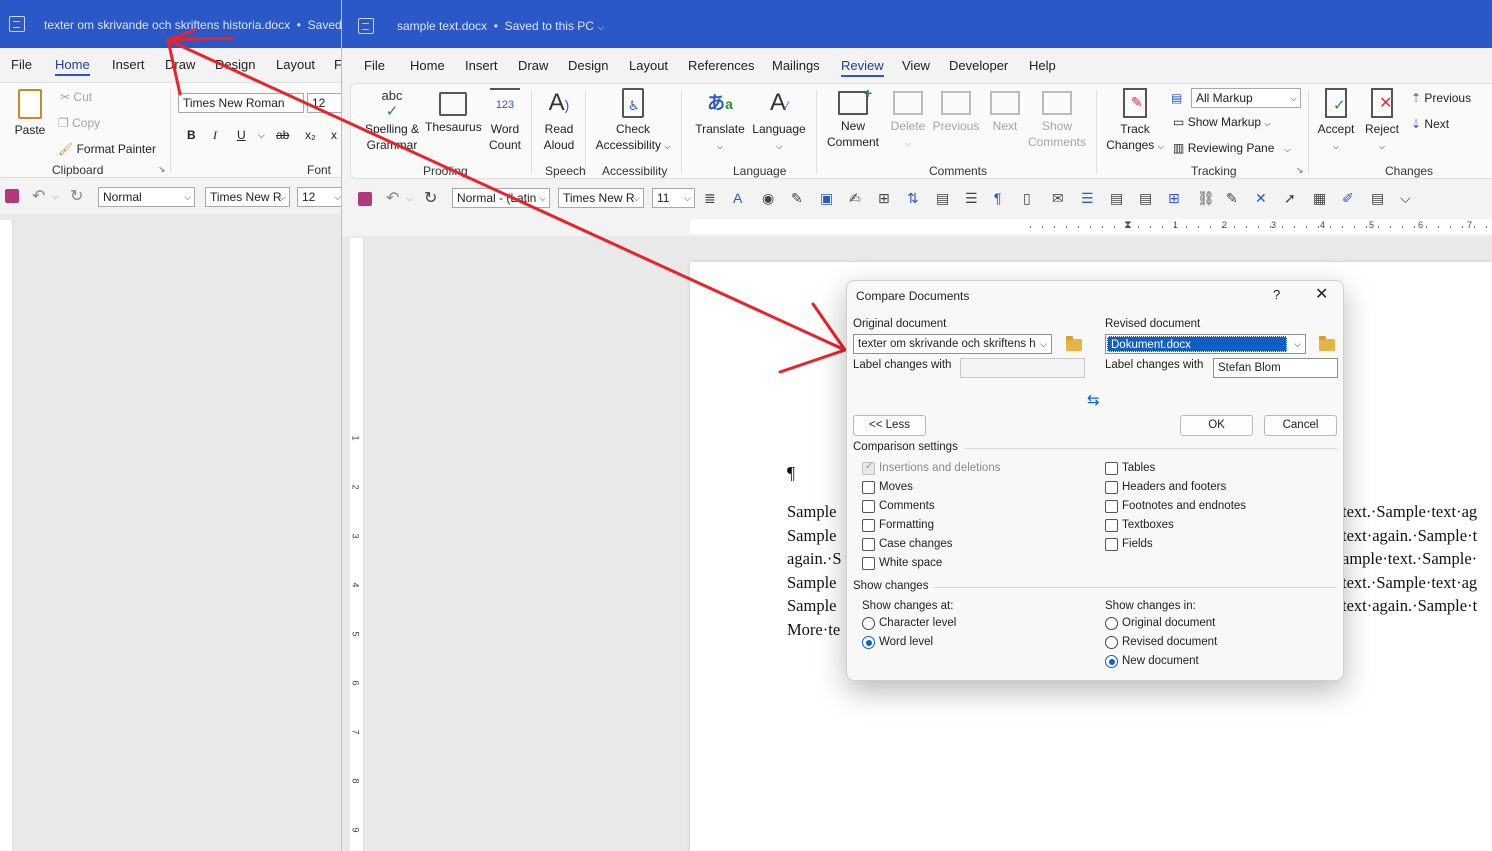  What do you see at coordinates (1111, 623) in the screenshot?
I see `radio-original-document` at bounding box center [1111, 623].